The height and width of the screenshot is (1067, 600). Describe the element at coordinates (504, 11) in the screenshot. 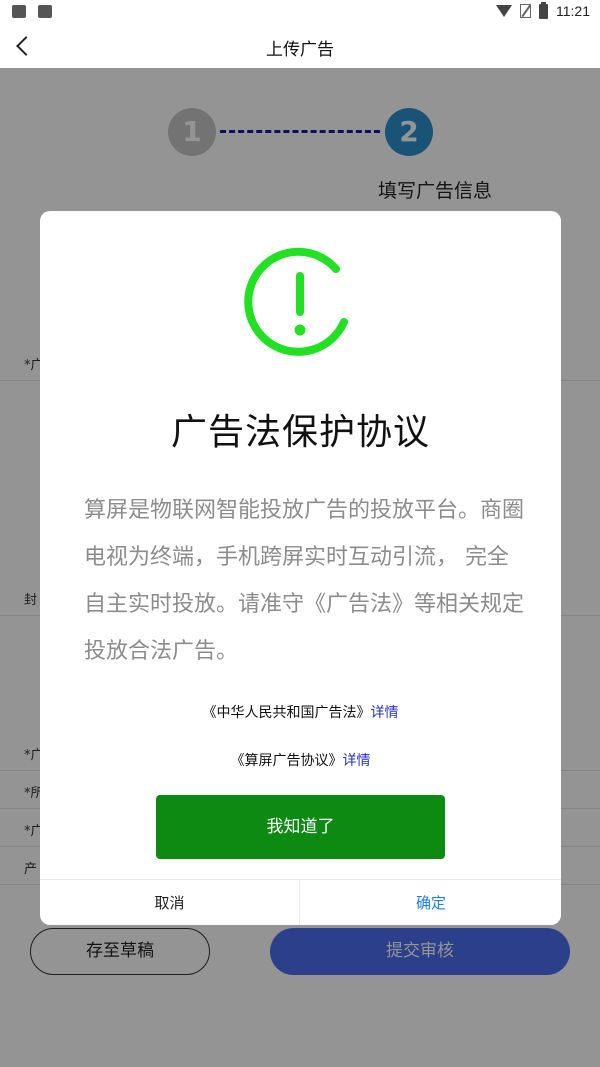

I see `wifi-icon` at that location.